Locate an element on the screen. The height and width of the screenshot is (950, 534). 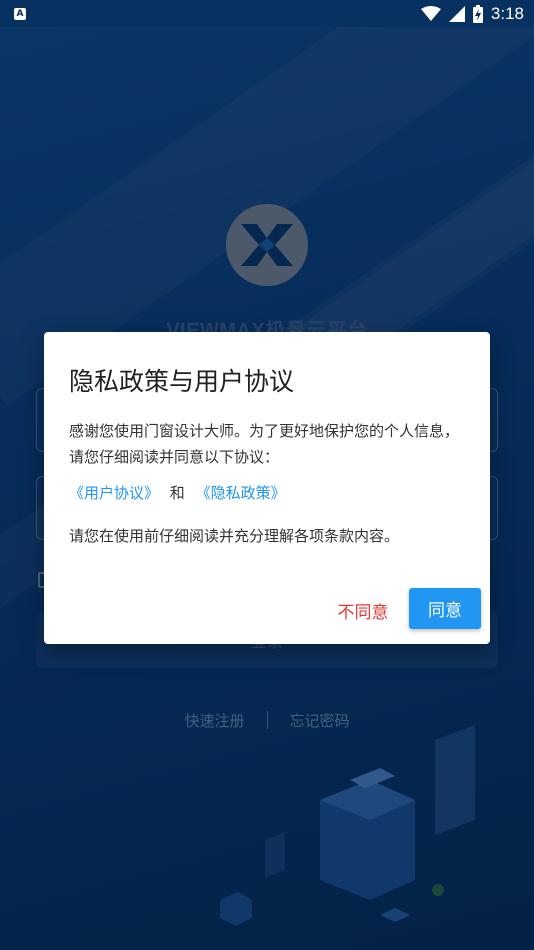
signal-icon is located at coordinates (456, 13).